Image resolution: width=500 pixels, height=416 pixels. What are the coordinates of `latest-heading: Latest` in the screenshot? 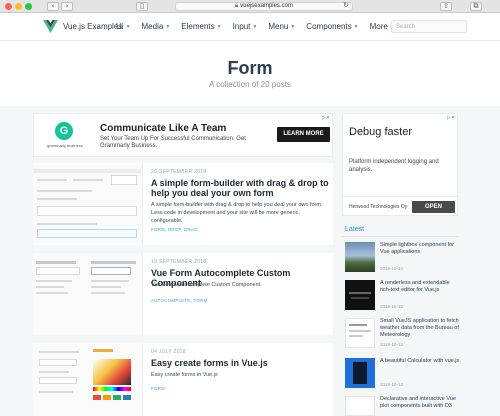 It's located at (355, 229).